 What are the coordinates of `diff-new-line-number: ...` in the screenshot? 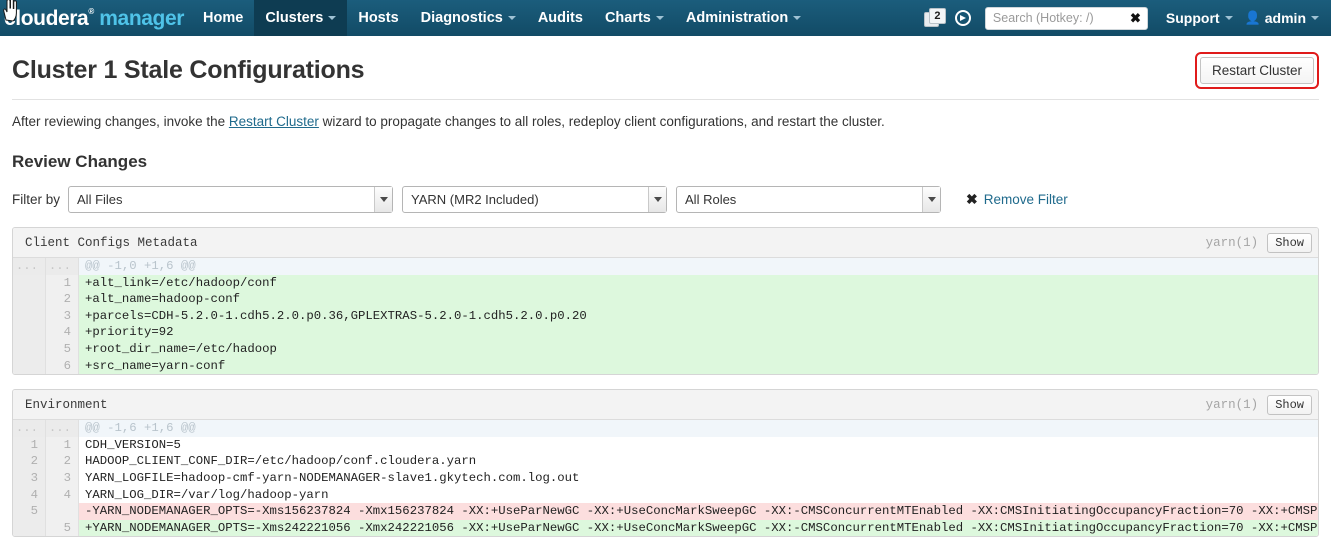 It's located at (62, 266).